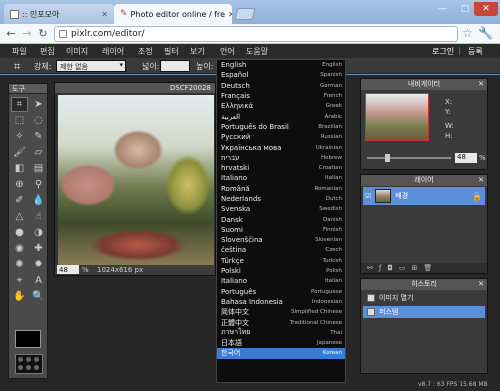 The image size is (500, 391). Describe the element at coordinates (427, 268) in the screenshot. I see `trash-icon: 🗑` at that location.